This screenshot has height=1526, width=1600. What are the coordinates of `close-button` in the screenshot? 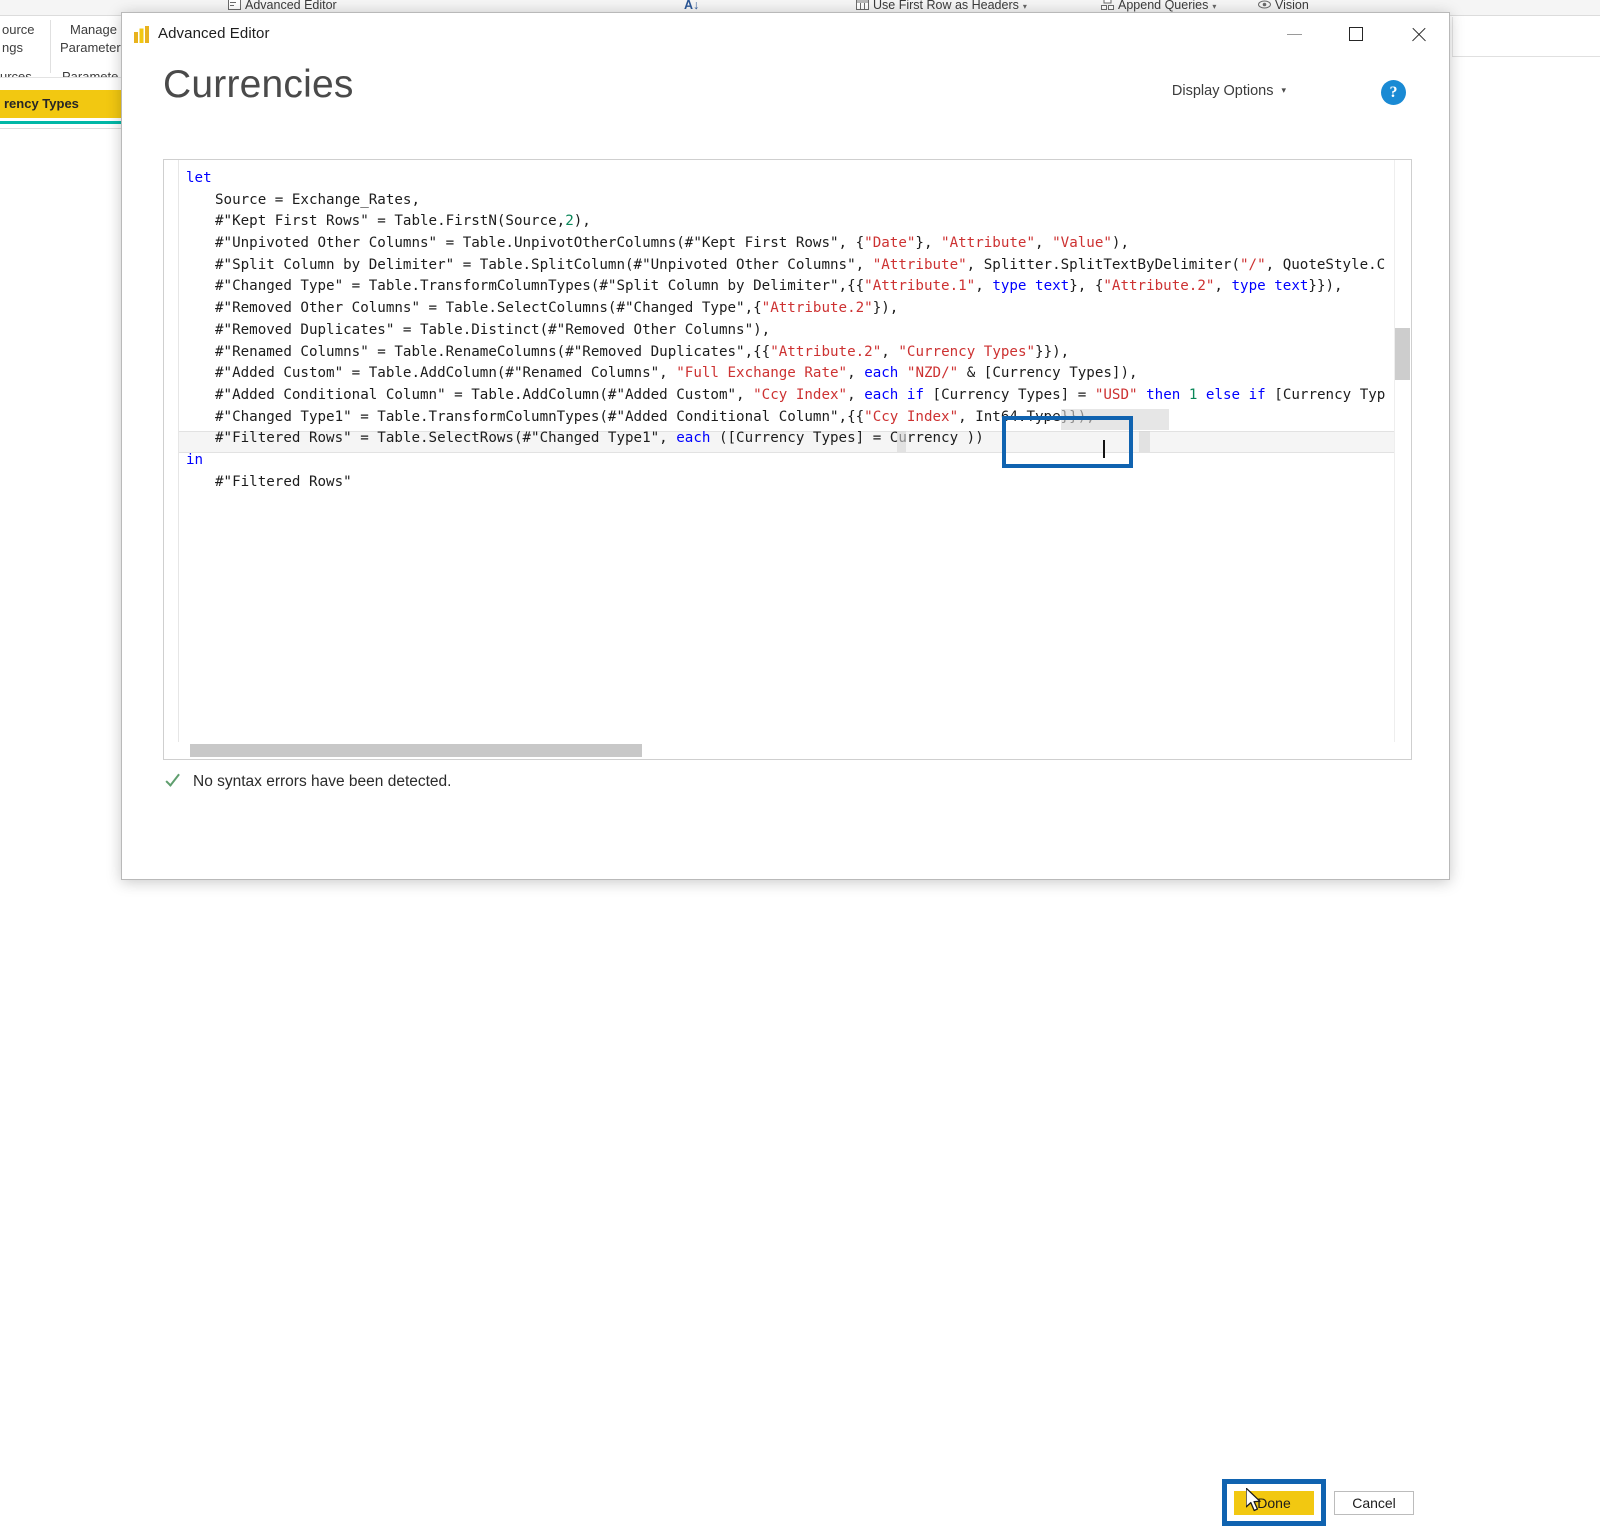 It's located at (1418, 34).